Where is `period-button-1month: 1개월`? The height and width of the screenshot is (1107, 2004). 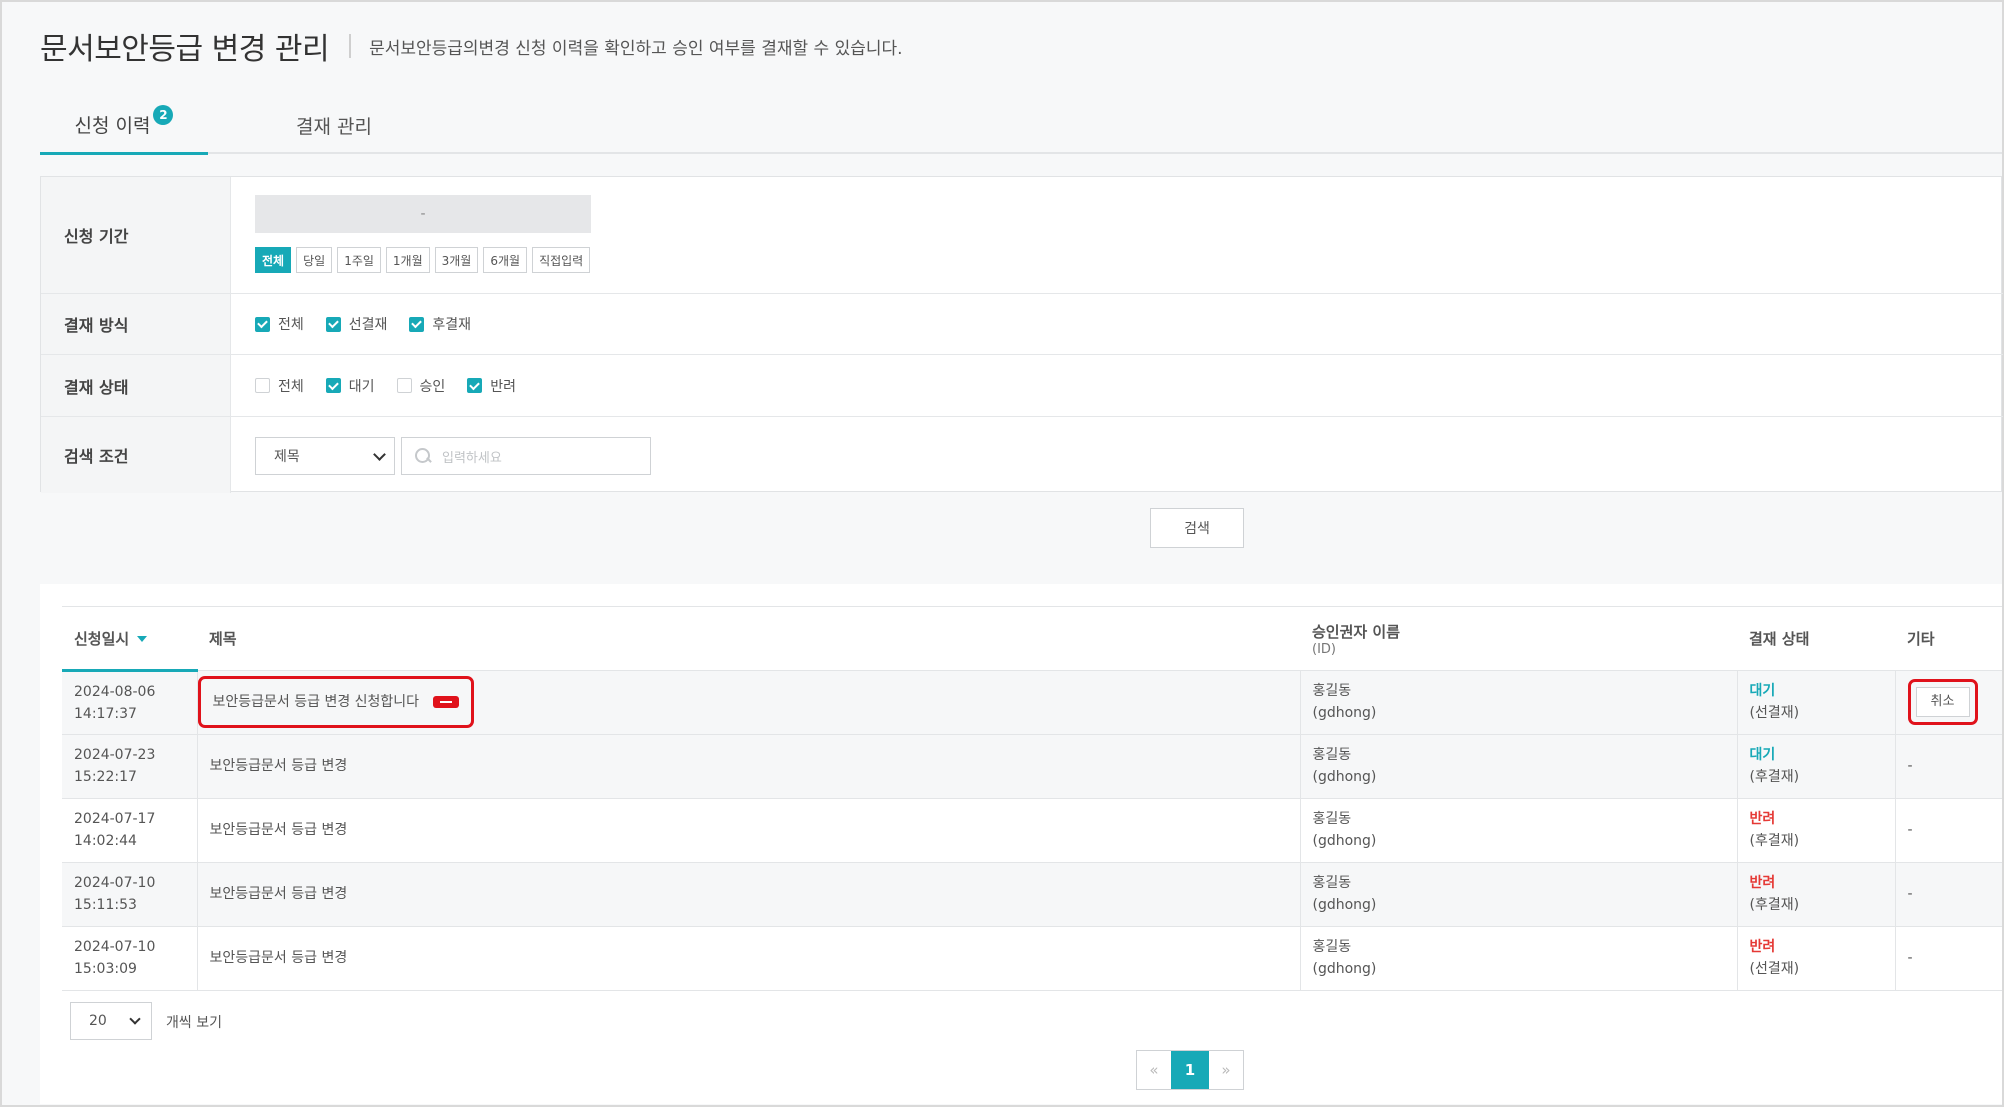 period-button-1month: 1개월 is located at coordinates (407, 260).